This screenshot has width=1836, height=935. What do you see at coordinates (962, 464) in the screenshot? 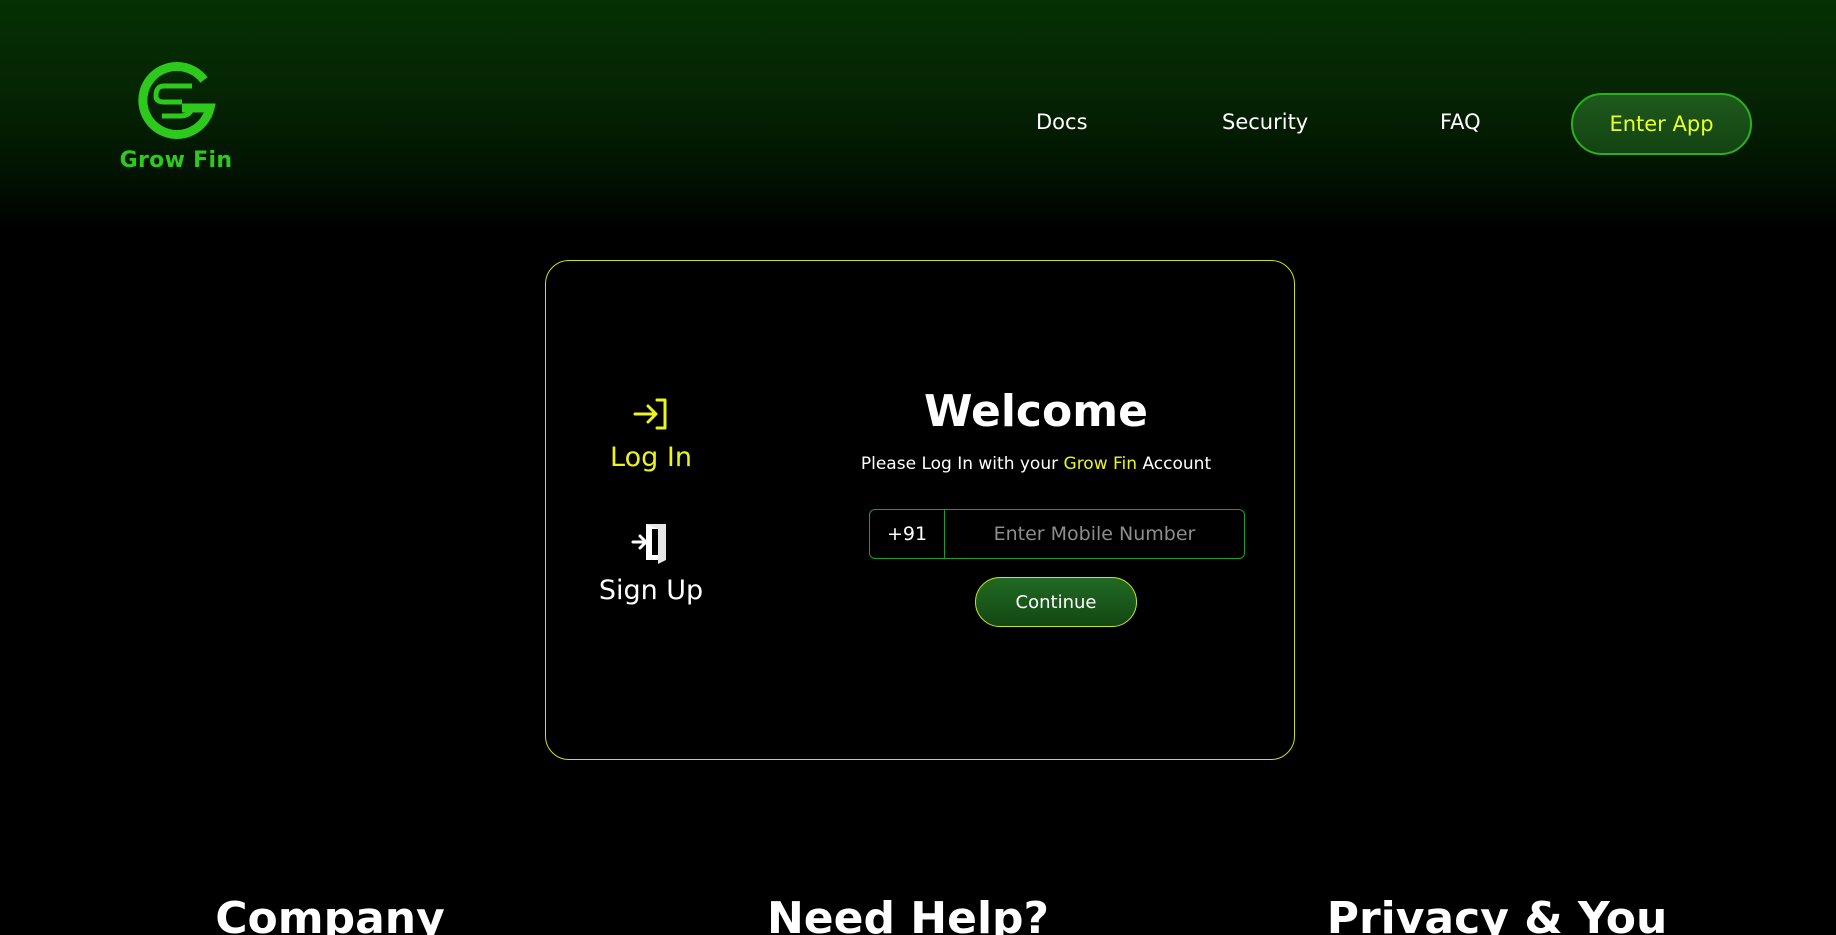
I see `subtitle-prefix: Please Log In with your` at bounding box center [962, 464].